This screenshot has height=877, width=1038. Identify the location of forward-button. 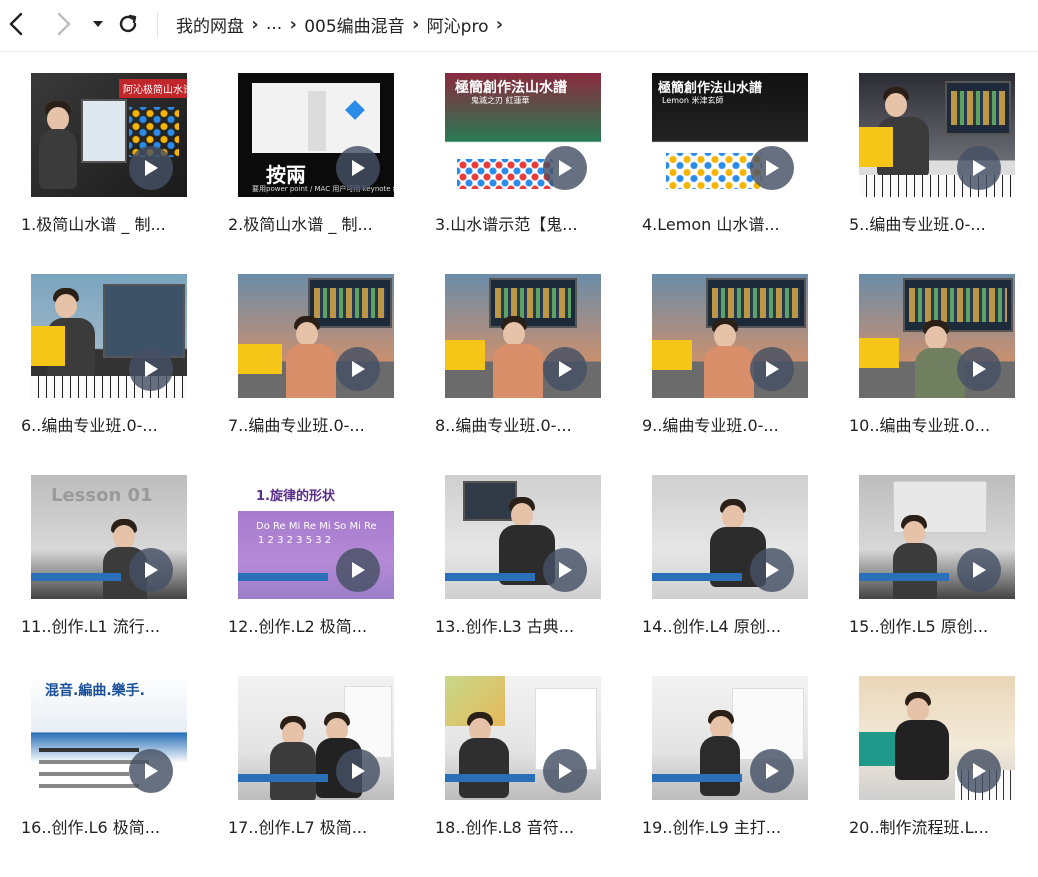
(64, 24).